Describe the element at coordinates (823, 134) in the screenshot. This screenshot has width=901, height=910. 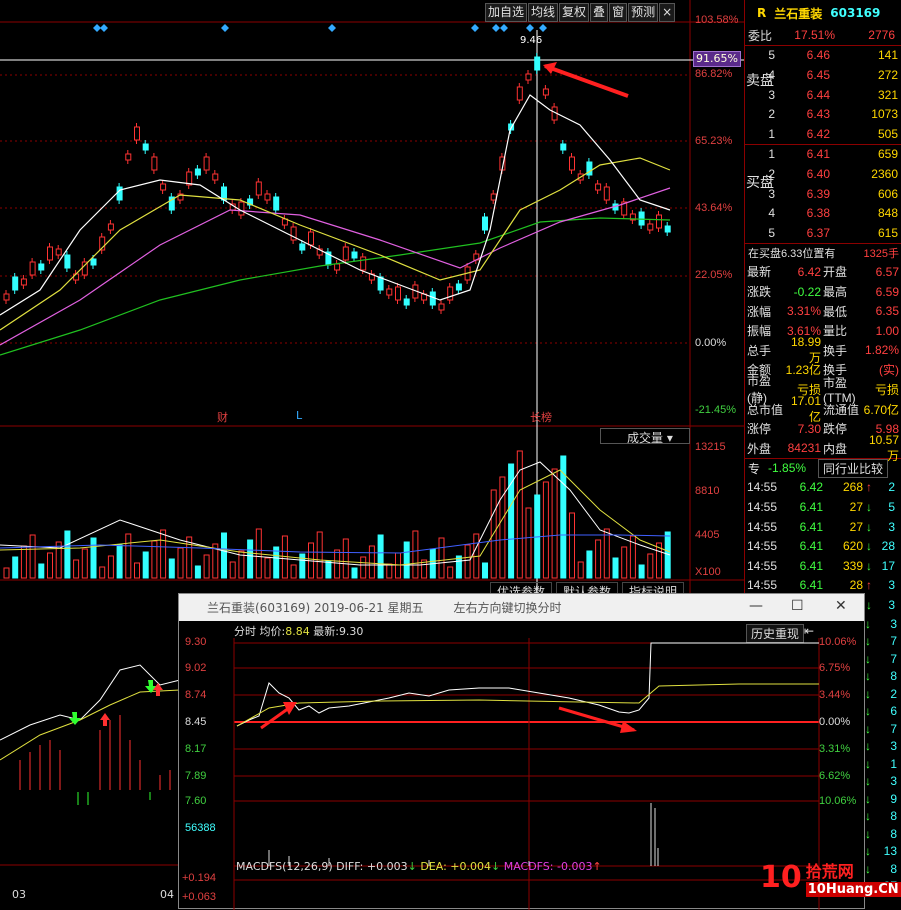
I see `order-book-row: 1 6.42 505` at that location.